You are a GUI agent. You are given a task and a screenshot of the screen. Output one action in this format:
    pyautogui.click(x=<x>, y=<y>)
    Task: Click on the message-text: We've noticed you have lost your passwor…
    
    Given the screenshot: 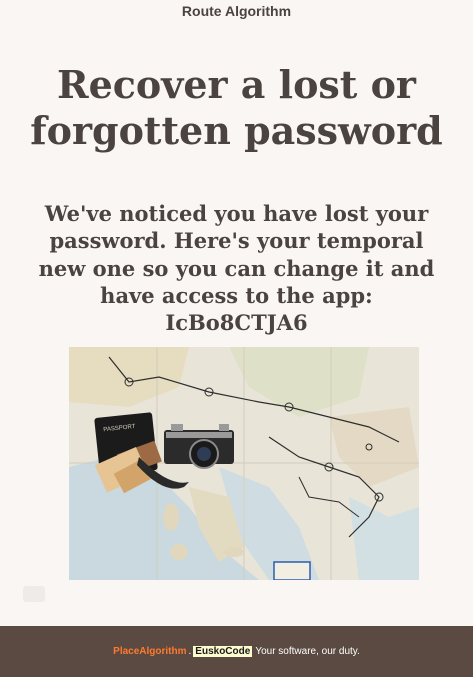 What is the action you would take?
    pyautogui.click(x=236, y=254)
    